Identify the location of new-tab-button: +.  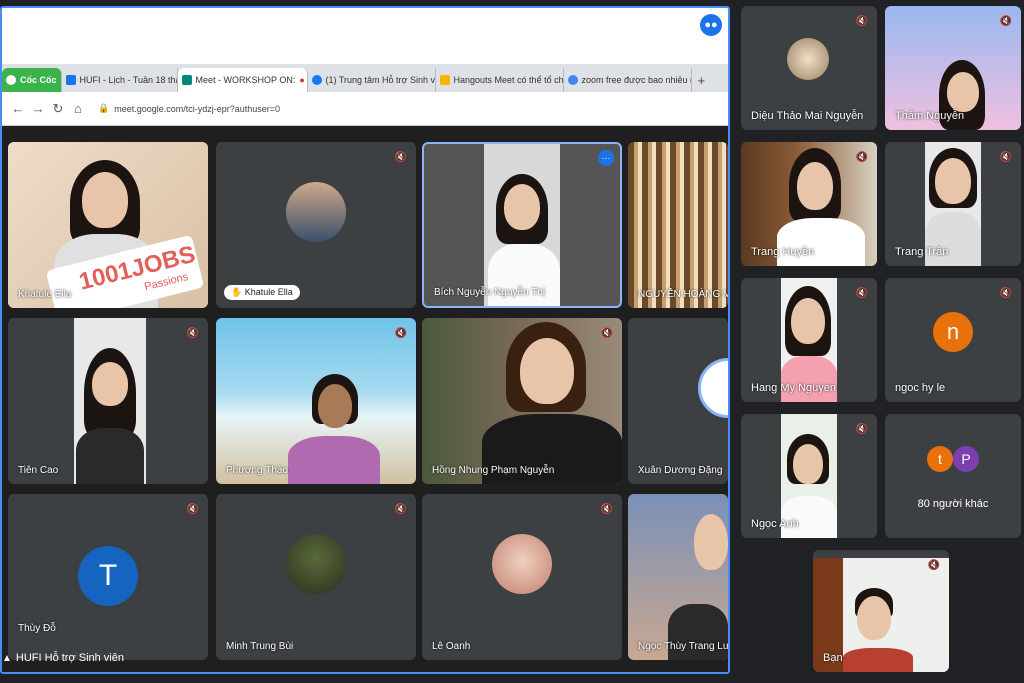
(702, 80).